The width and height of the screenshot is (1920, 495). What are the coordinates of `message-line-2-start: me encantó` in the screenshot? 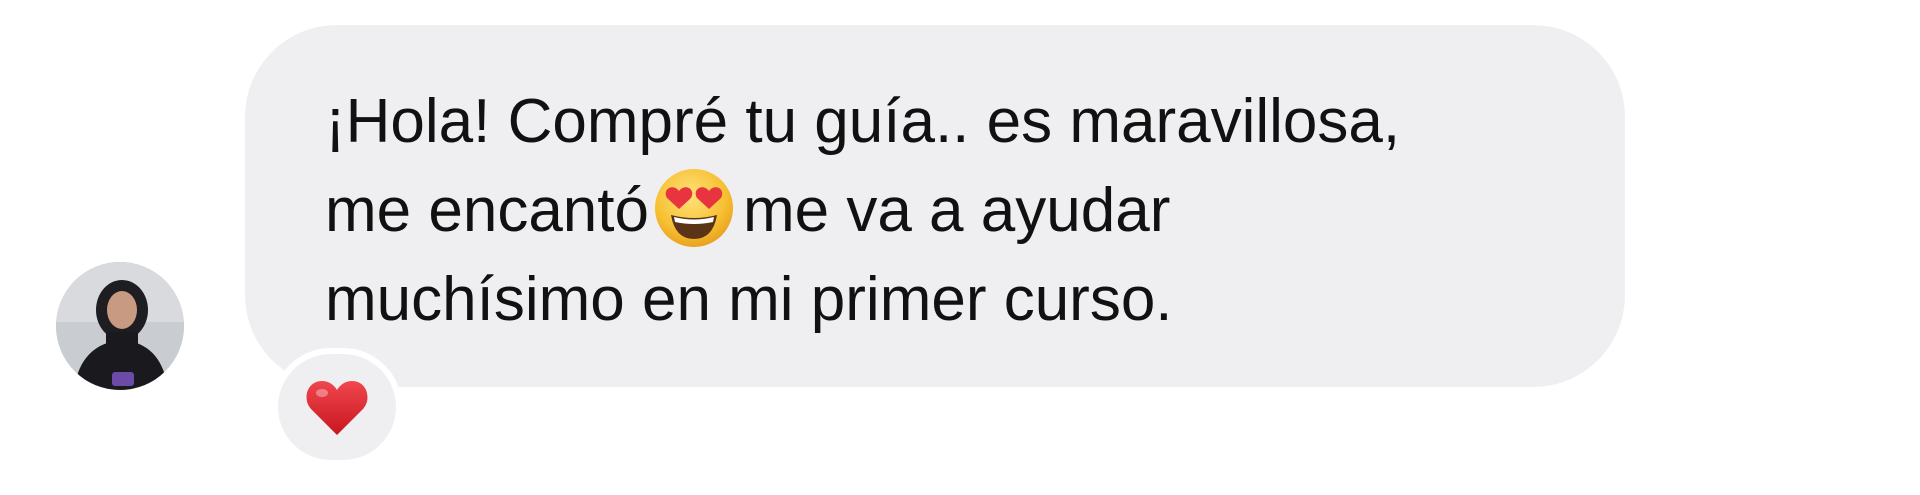 It's located at (487, 210).